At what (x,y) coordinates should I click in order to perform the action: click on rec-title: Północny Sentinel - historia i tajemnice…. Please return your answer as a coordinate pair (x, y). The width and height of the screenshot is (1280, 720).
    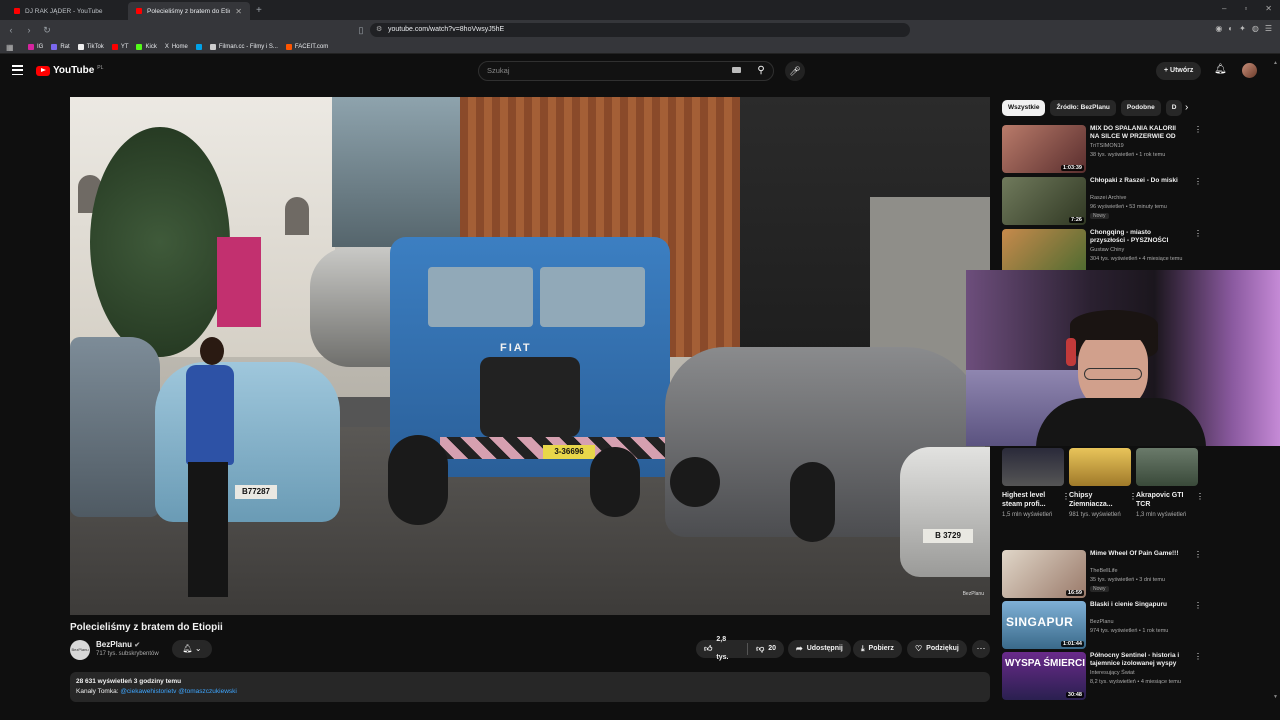
    Looking at the image, I should click on (1135, 659).